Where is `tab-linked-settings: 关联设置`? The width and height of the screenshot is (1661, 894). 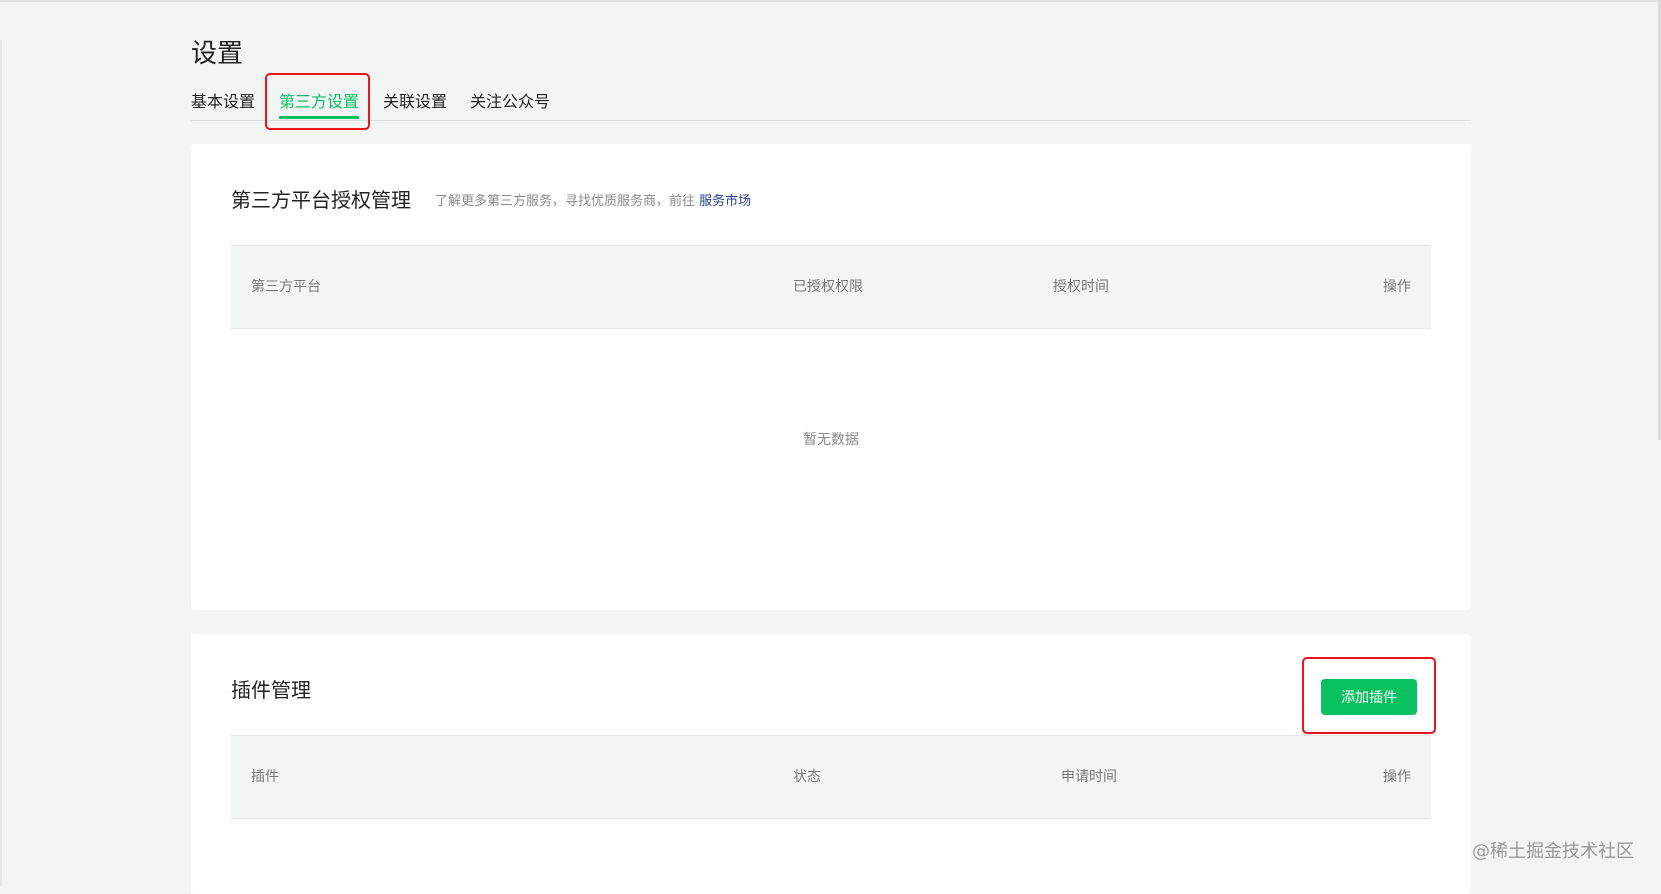
tab-linked-settings: 关联设置 is located at coordinates (415, 103).